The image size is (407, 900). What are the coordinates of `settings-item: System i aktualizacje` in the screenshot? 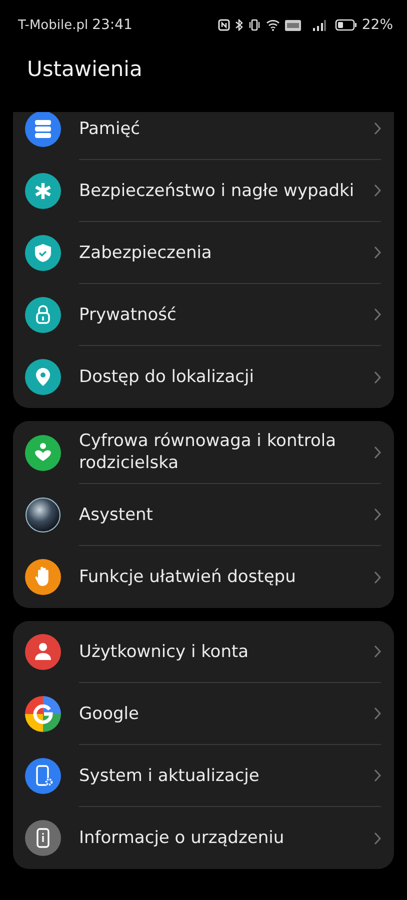 It's located at (203, 776).